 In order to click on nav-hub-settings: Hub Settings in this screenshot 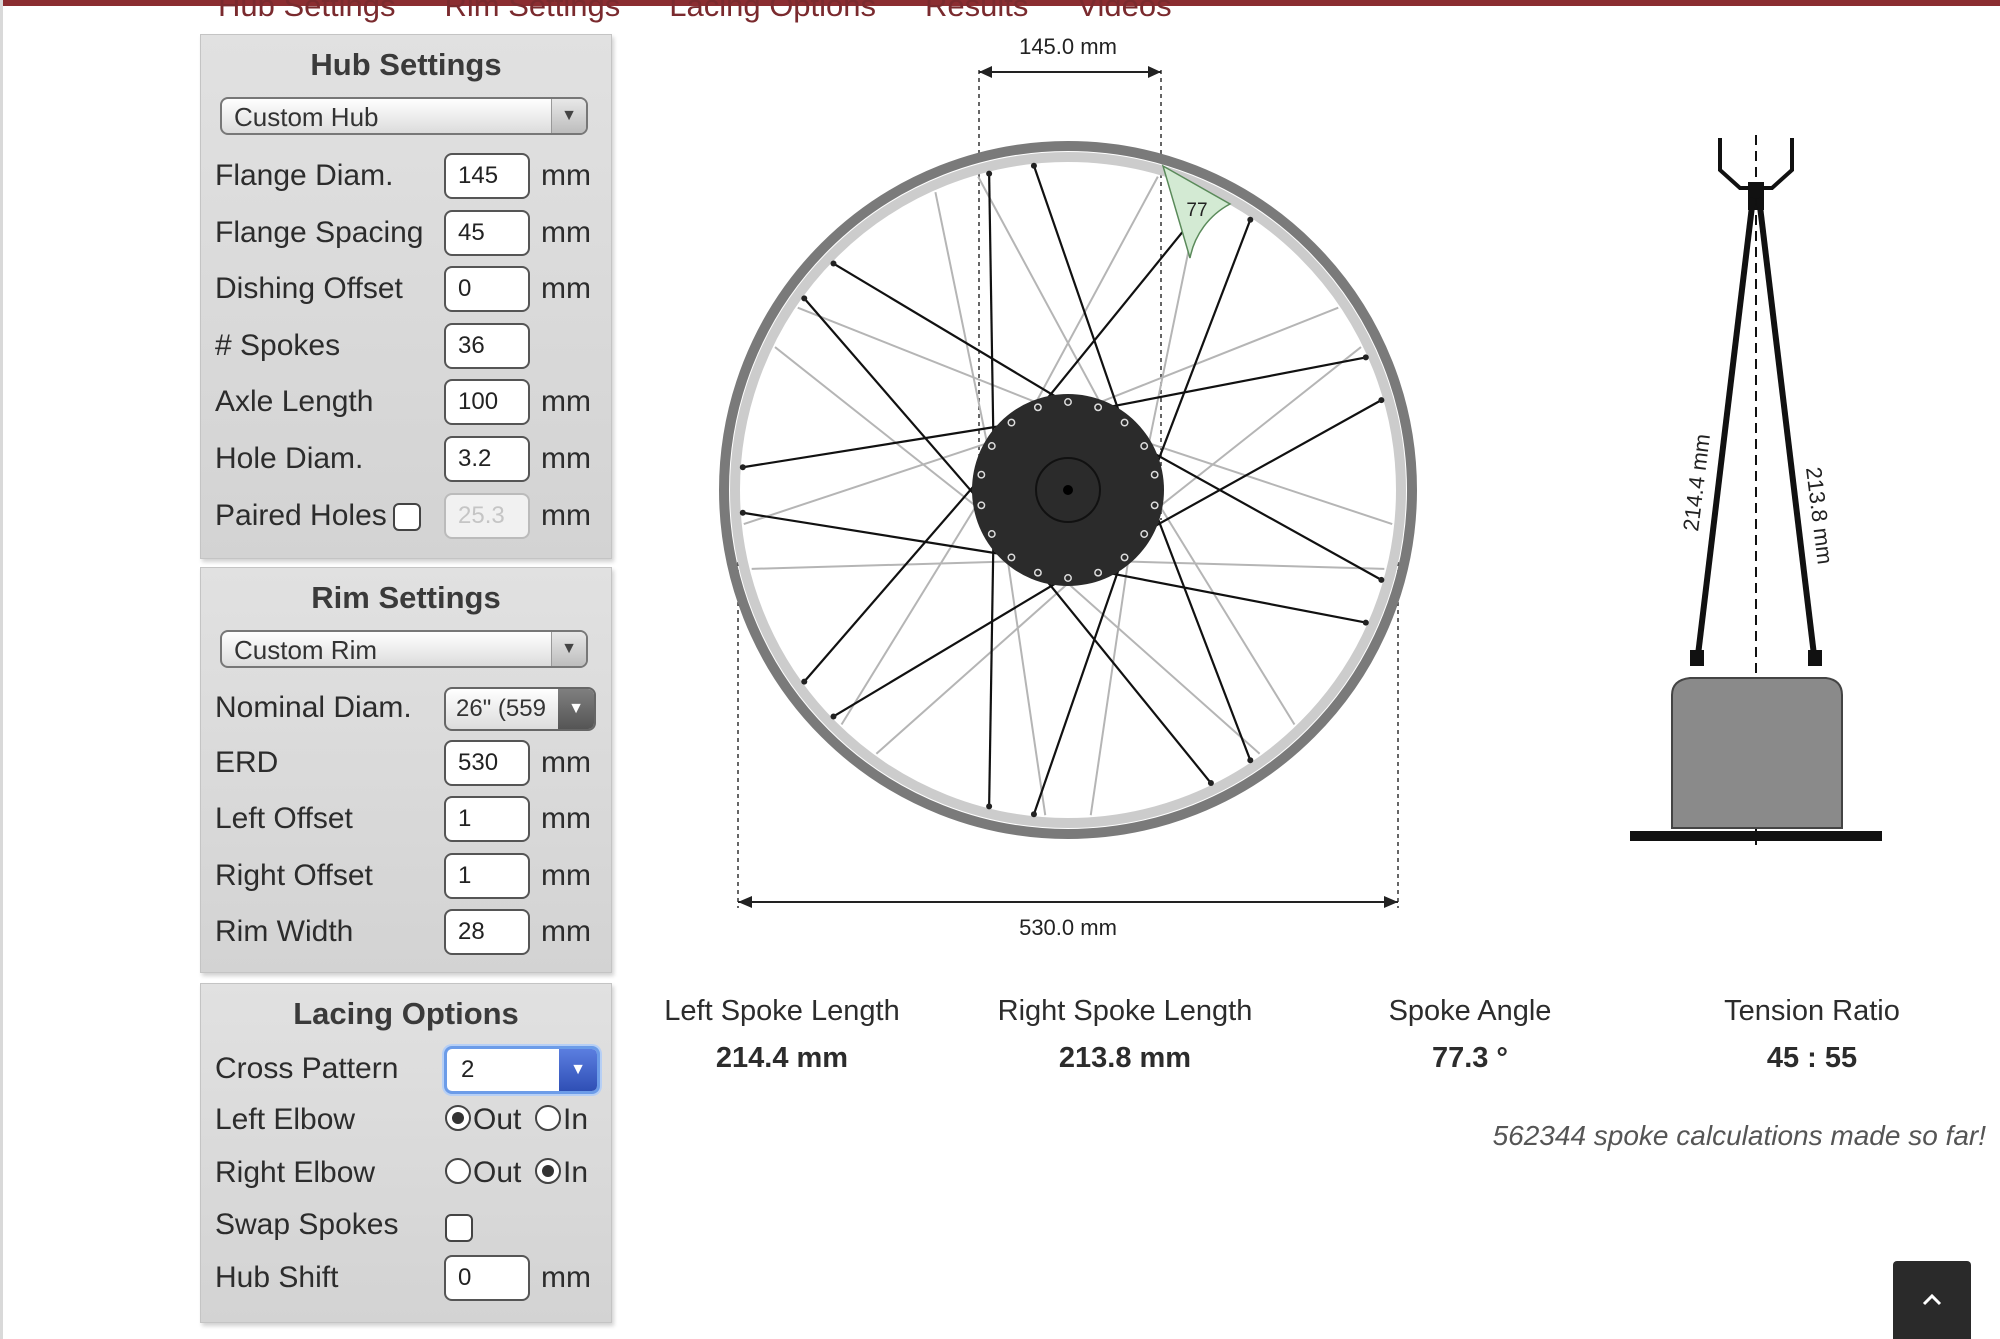, I will do `click(307, 13)`.